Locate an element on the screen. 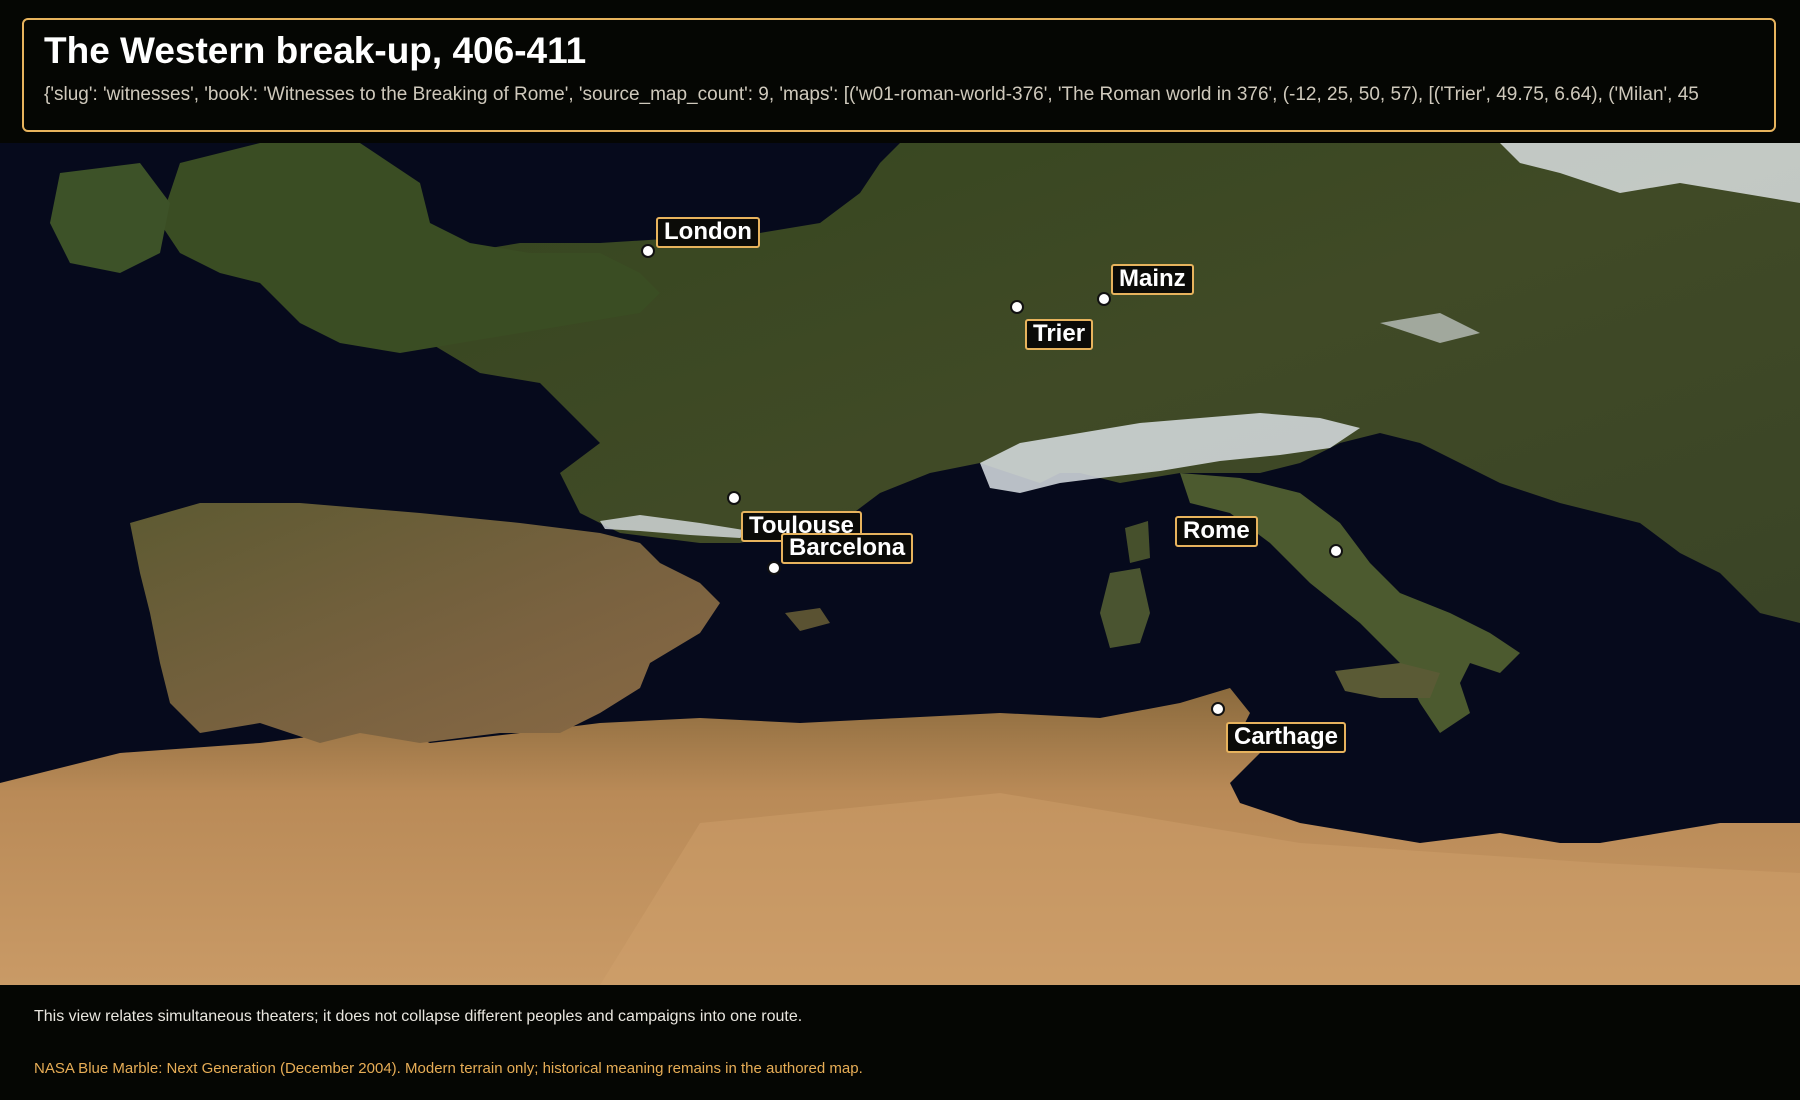 The width and height of the screenshot is (1800, 1100). city-label-trier: Trier is located at coordinates (1059, 334).